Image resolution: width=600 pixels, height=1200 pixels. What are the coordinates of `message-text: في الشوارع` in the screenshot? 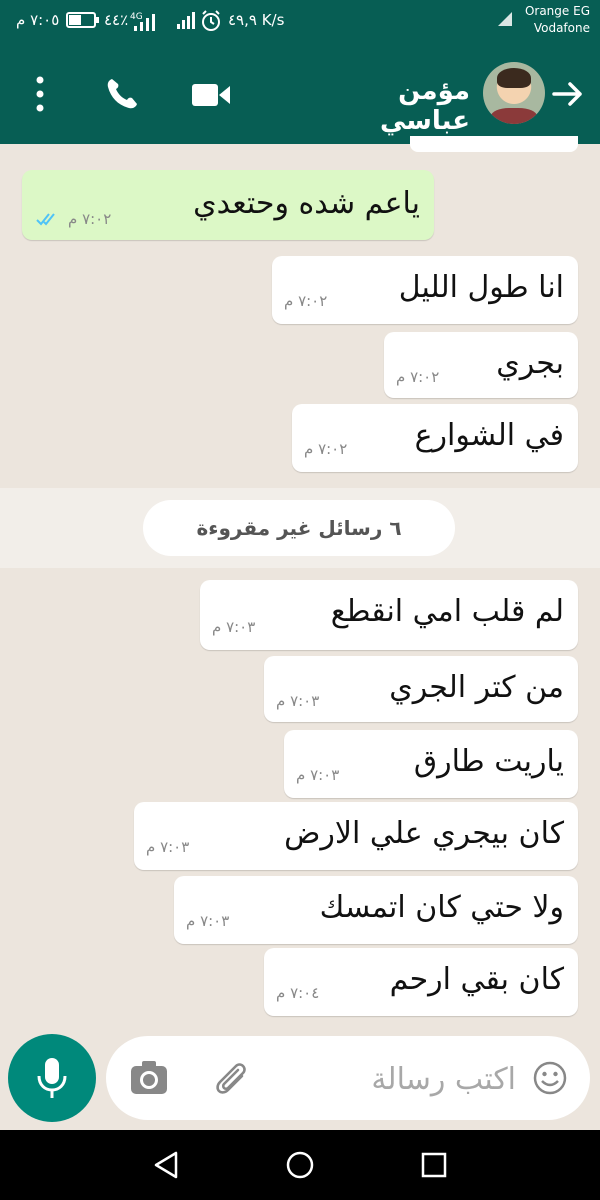 It's located at (489, 435).